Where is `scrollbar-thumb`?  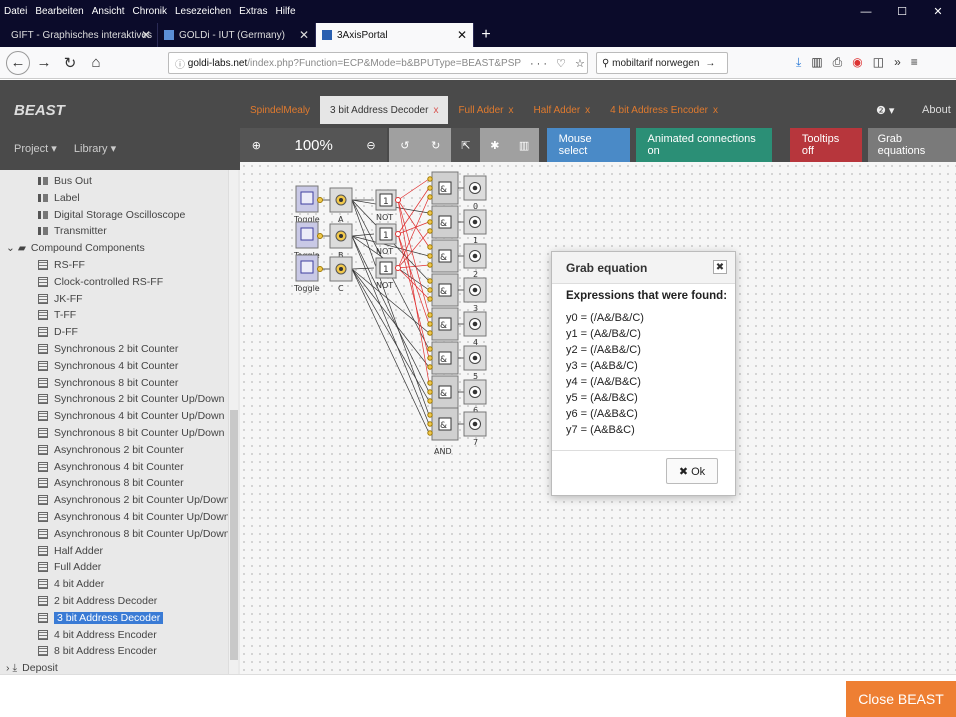 scrollbar-thumb is located at coordinates (234, 535).